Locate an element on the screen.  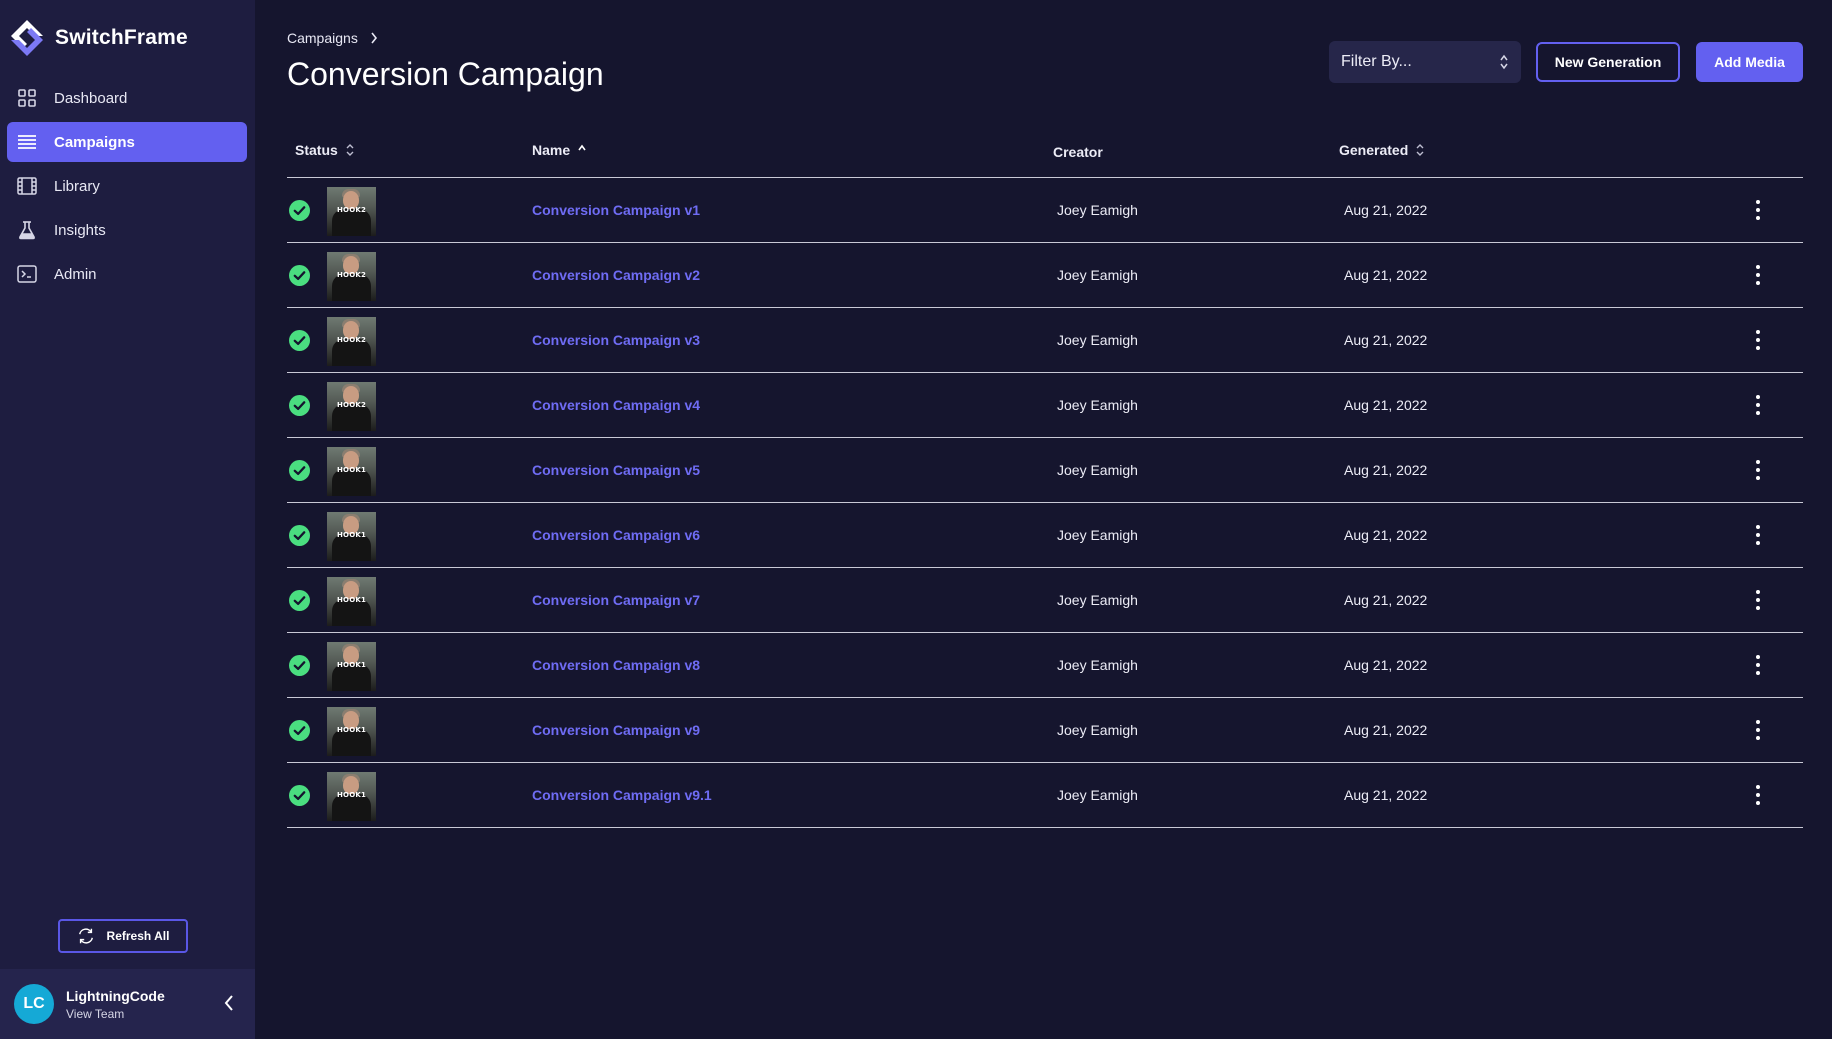
user-info: LightningCode View Team is located at coordinates (115, 1004).